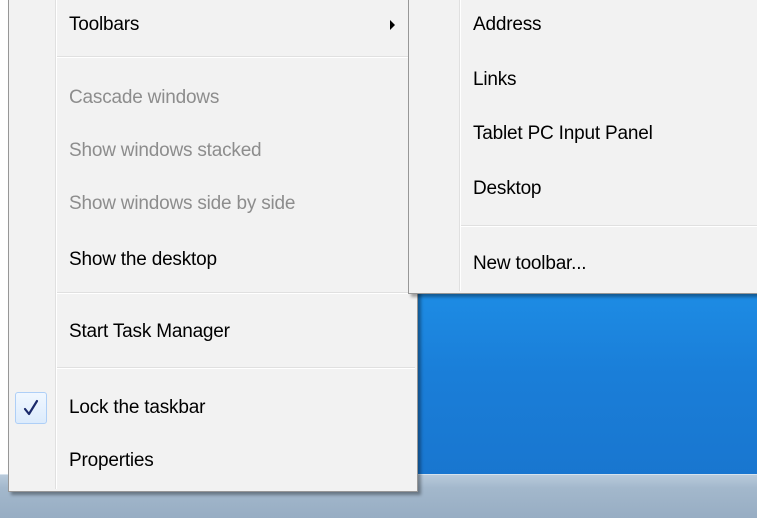 This screenshot has width=757, height=518. What do you see at coordinates (584, 80) in the screenshot?
I see `submenu-item-links: Links` at bounding box center [584, 80].